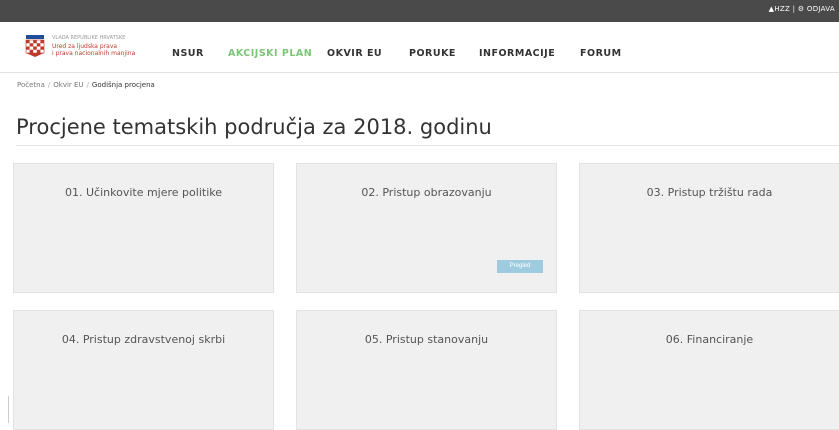 The width and height of the screenshot is (839, 430). What do you see at coordinates (419, 11) in the screenshot?
I see `top-bar: ▲HZZ | ⚙ ODJAVA` at bounding box center [419, 11].